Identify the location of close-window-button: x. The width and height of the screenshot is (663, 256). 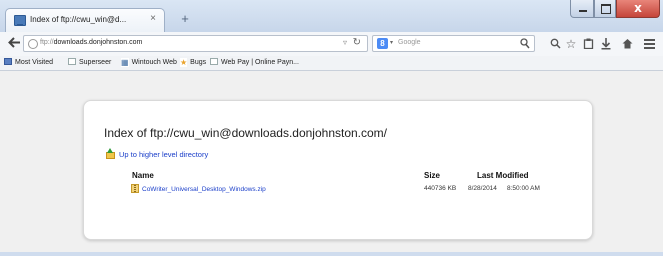
(638, 9).